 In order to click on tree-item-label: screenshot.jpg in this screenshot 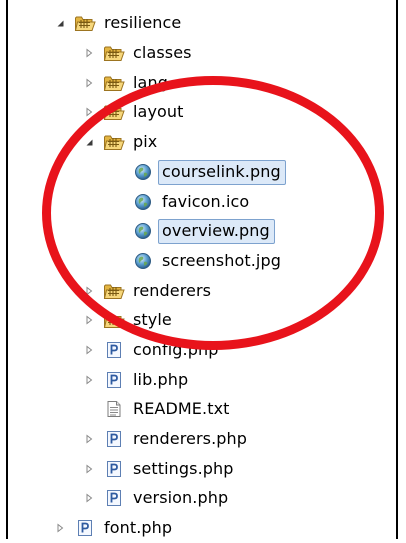, I will do `click(221, 260)`.